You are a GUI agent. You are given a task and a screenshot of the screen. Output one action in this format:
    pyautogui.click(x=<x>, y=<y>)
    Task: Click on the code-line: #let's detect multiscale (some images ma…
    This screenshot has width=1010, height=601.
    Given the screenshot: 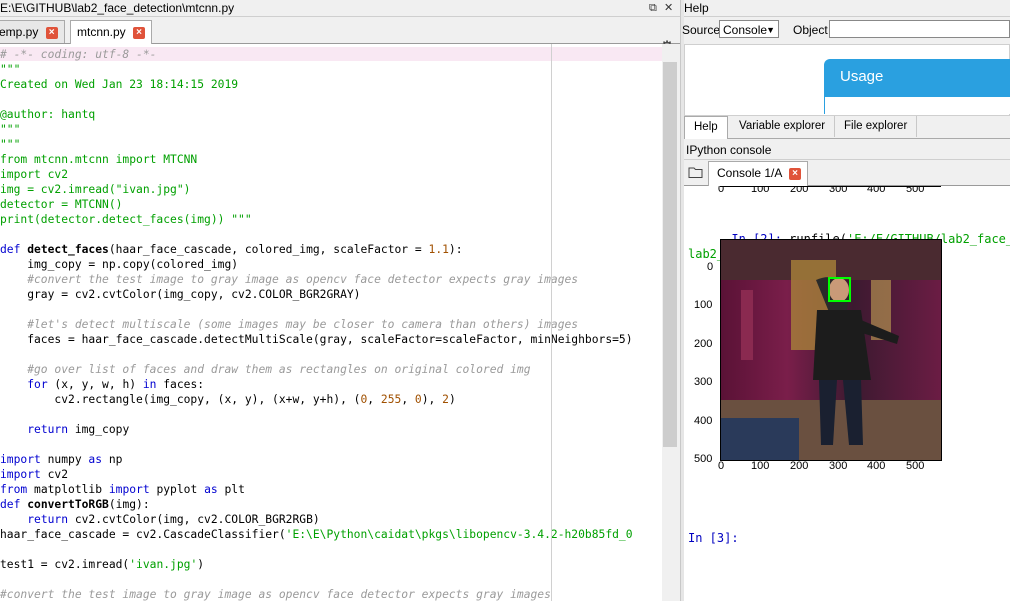 What is the action you would take?
    pyautogui.click(x=316, y=324)
    